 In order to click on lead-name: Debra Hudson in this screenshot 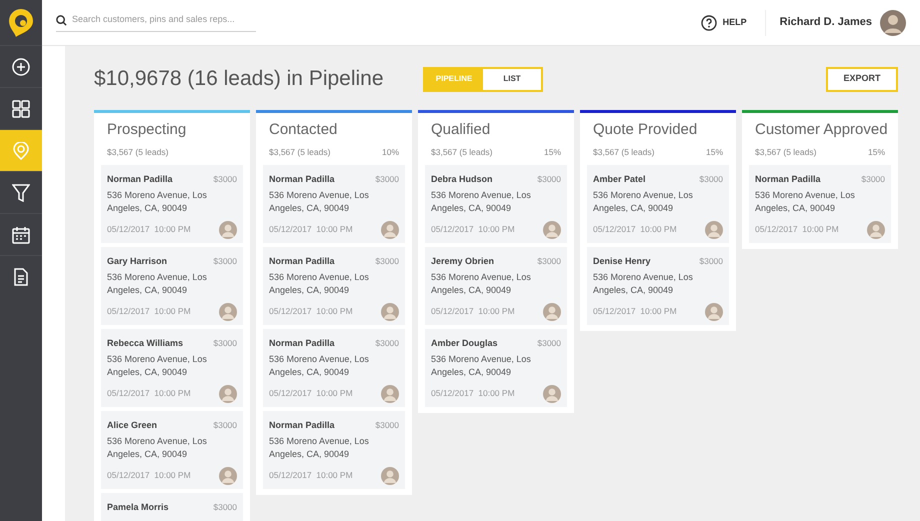, I will do `click(462, 179)`.